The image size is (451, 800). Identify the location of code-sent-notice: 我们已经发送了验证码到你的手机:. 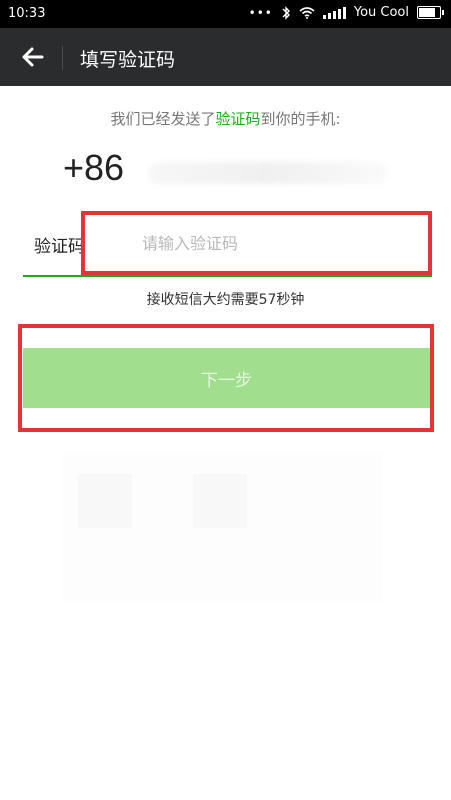
(225, 118).